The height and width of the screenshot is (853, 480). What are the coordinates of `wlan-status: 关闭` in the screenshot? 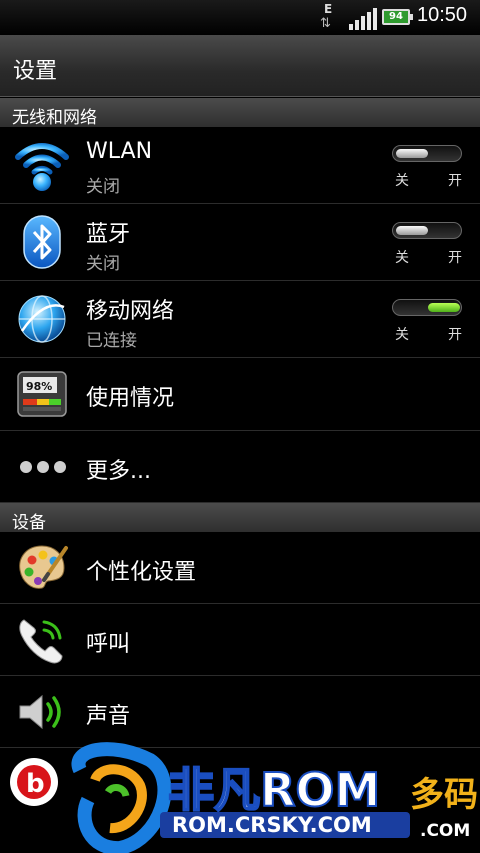 It's located at (103, 187).